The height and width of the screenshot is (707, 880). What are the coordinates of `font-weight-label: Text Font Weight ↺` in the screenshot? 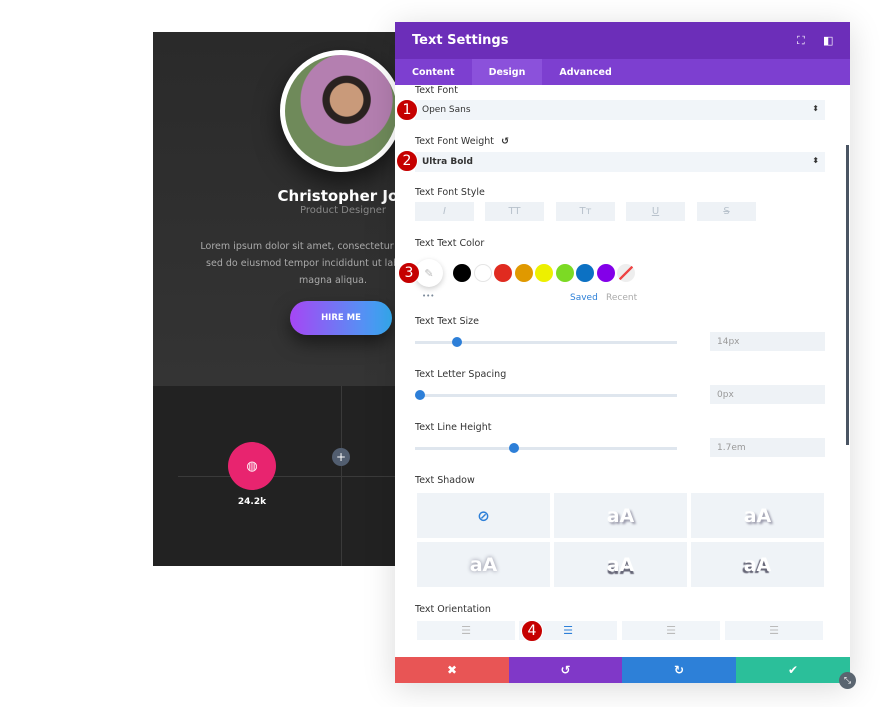 It's located at (462, 141).